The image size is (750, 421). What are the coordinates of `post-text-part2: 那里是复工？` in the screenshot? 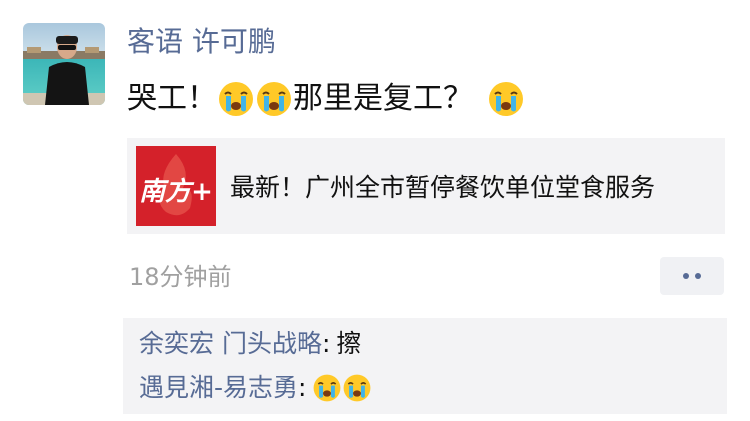 It's located at (383, 98).